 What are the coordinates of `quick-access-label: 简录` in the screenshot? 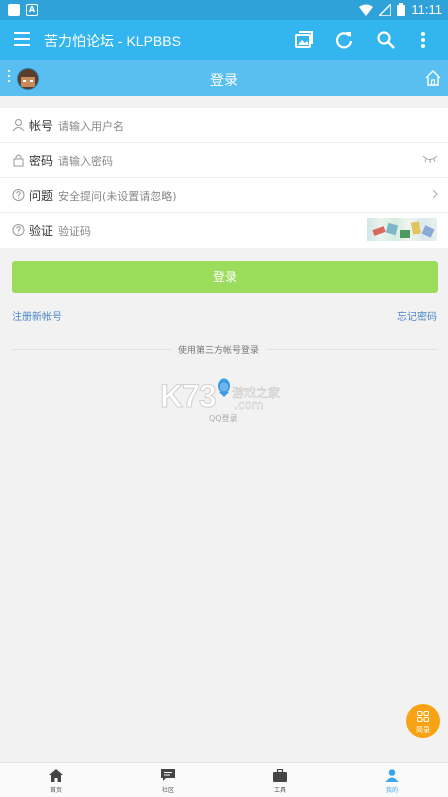 It's located at (423, 730).